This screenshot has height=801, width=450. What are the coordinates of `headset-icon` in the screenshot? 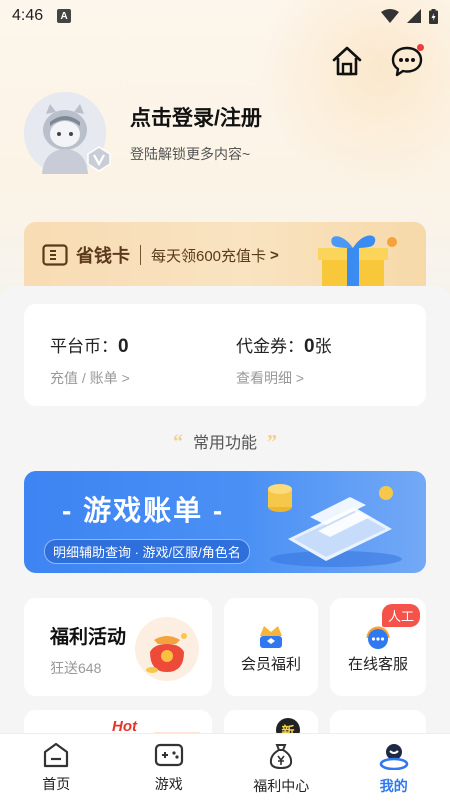 It's located at (378, 637).